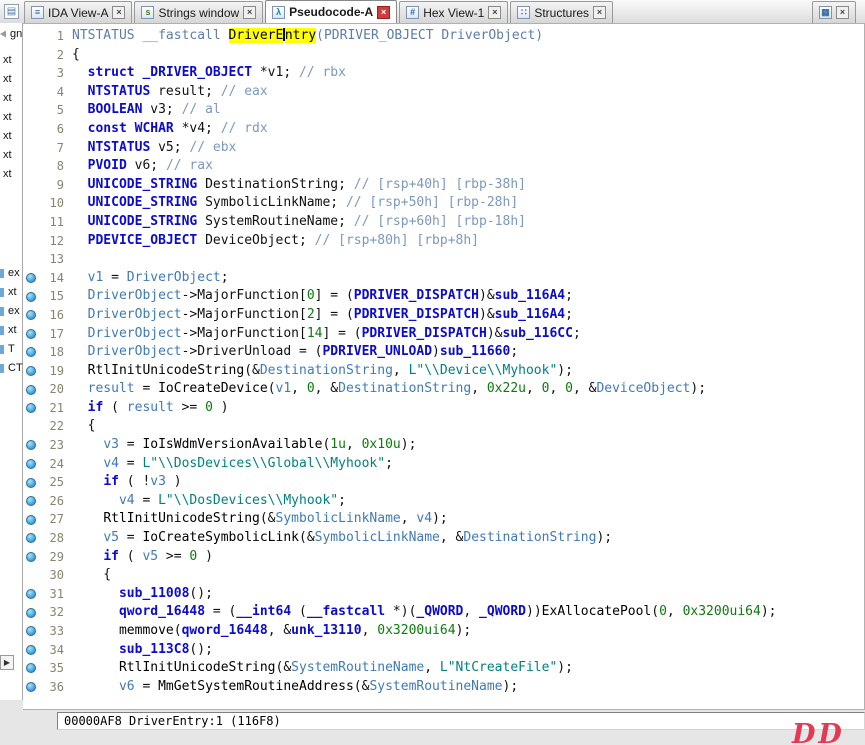 This screenshot has width=865, height=745. I want to click on tab-extra: ▦ ×, so click(834, 12).